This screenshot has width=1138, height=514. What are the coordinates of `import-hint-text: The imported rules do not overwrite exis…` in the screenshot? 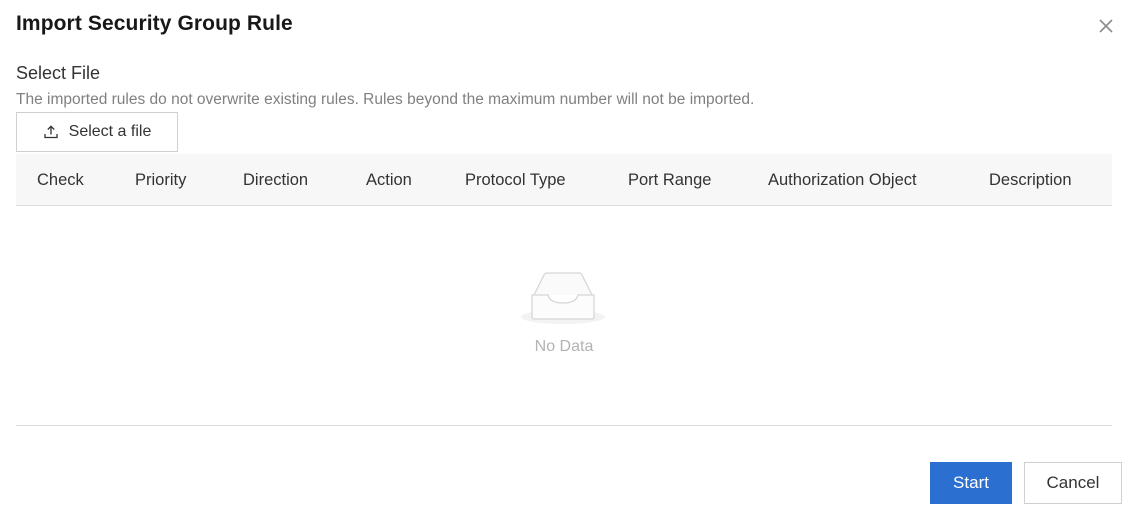 It's located at (385, 99).